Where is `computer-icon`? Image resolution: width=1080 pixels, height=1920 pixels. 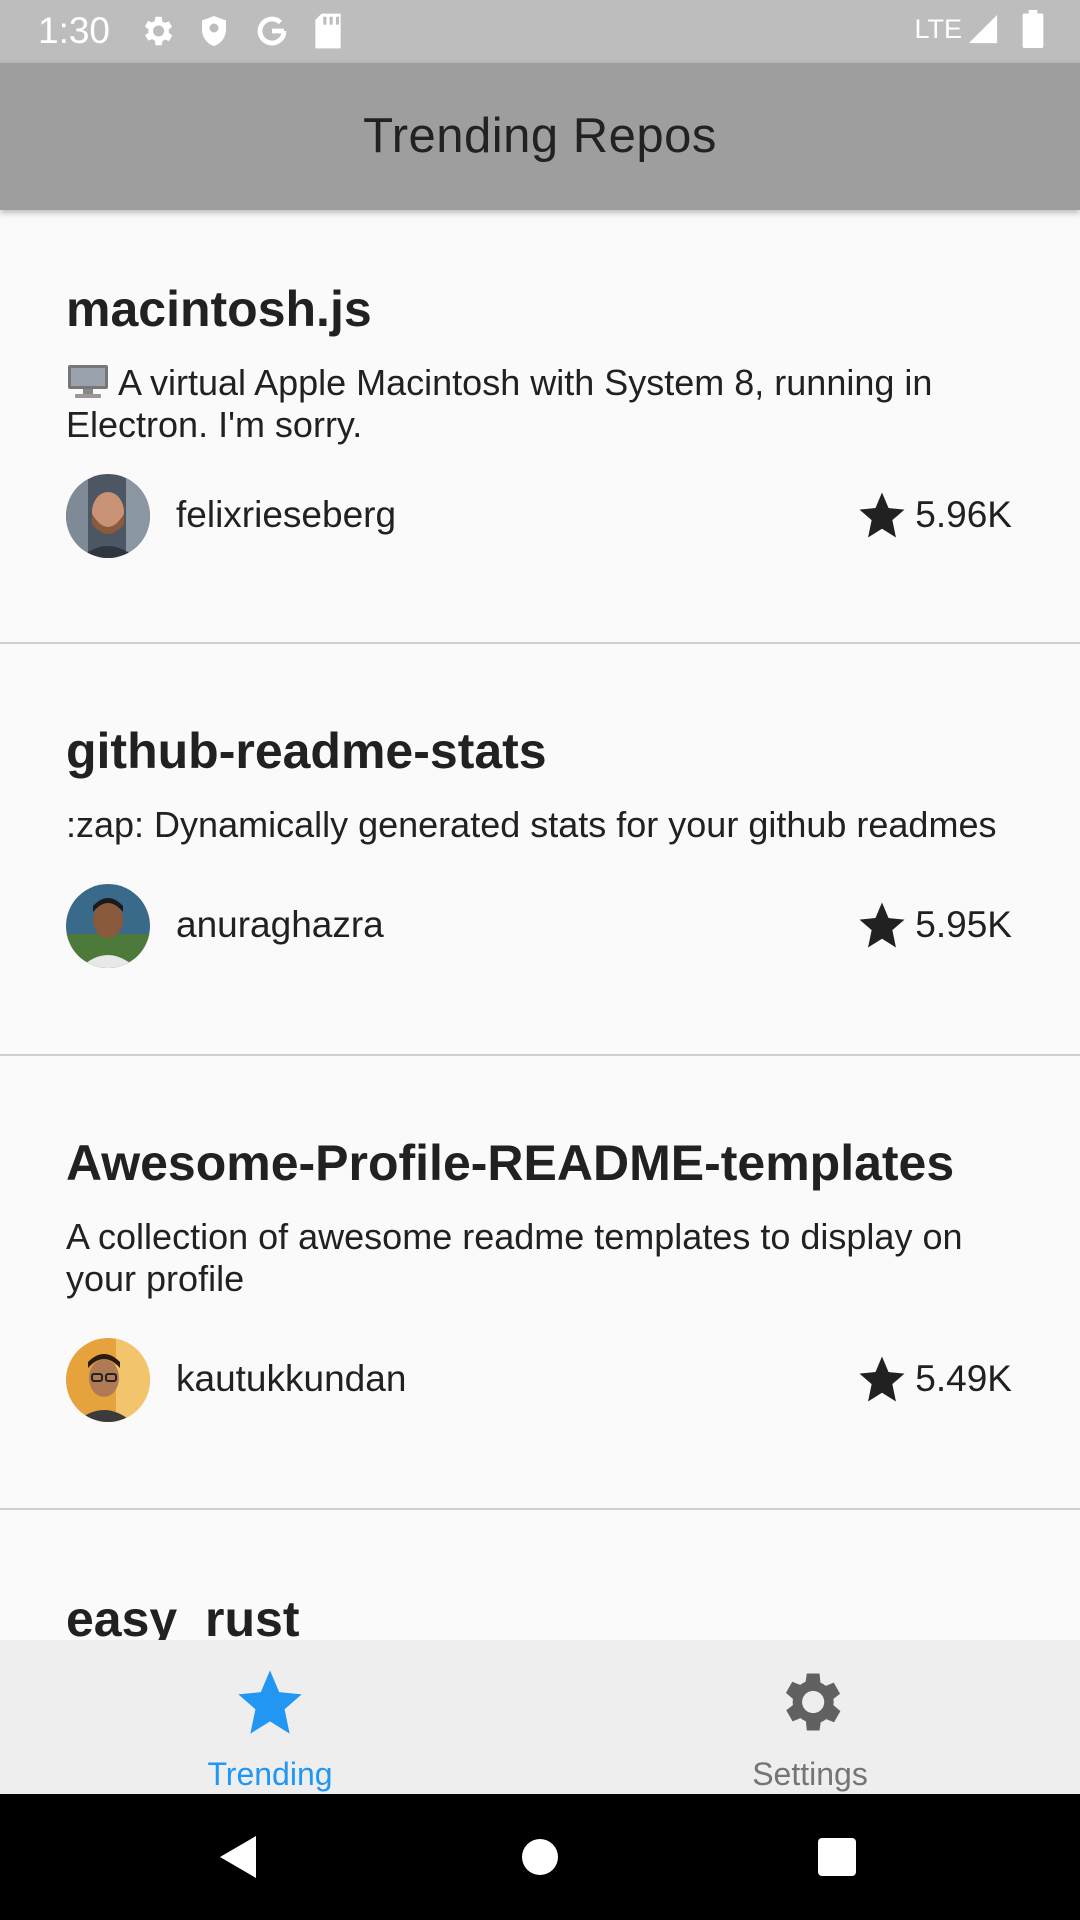
computer-icon is located at coordinates (88, 381).